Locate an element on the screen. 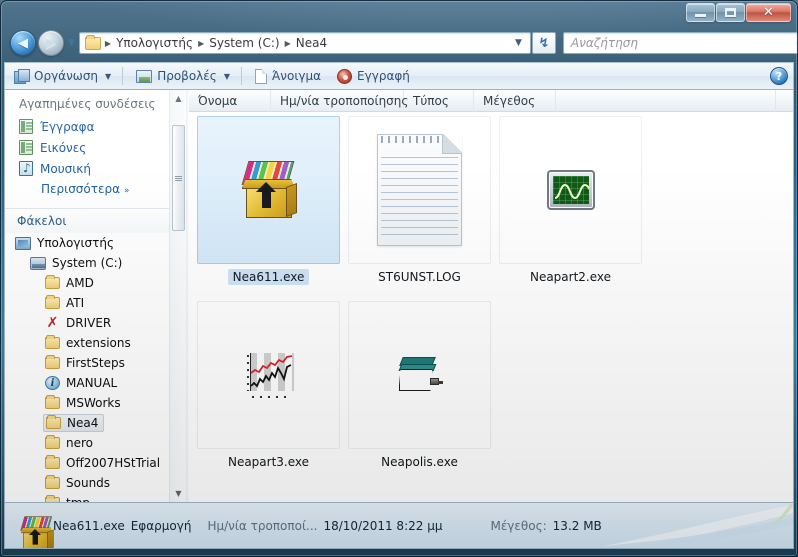 Image resolution: width=798 pixels, height=557 pixels. tree-item-content: extensions is located at coordinates (88, 342).